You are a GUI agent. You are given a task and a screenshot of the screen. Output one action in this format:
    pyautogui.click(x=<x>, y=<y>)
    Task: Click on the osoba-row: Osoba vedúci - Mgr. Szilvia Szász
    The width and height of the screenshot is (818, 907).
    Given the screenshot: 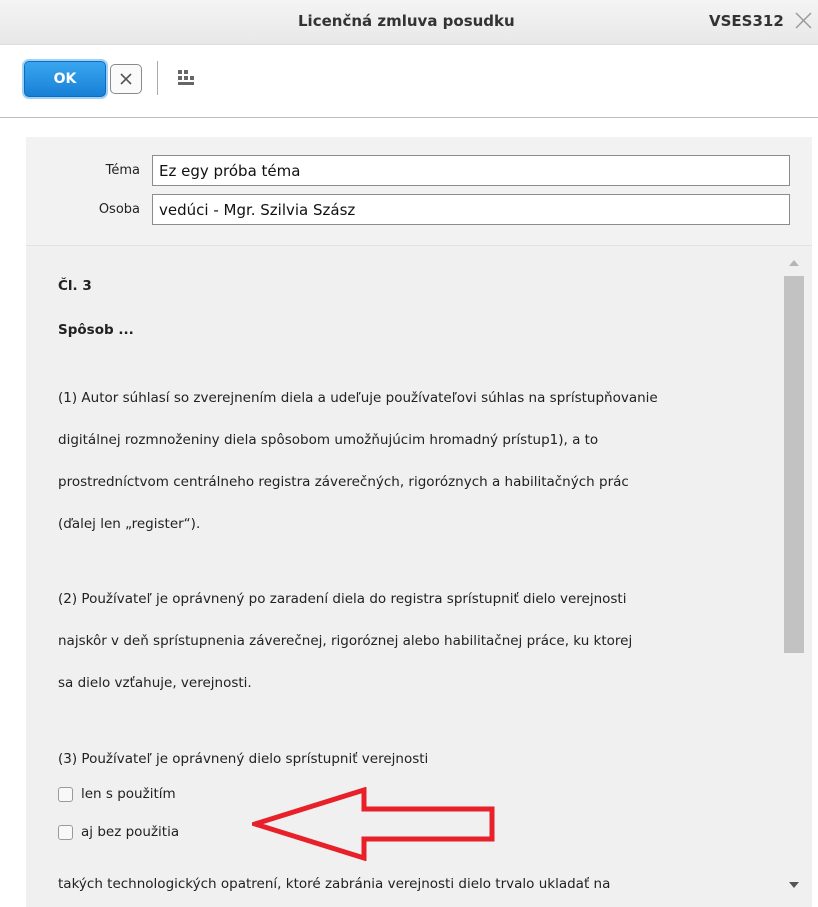 What is the action you would take?
    pyautogui.click(x=419, y=211)
    